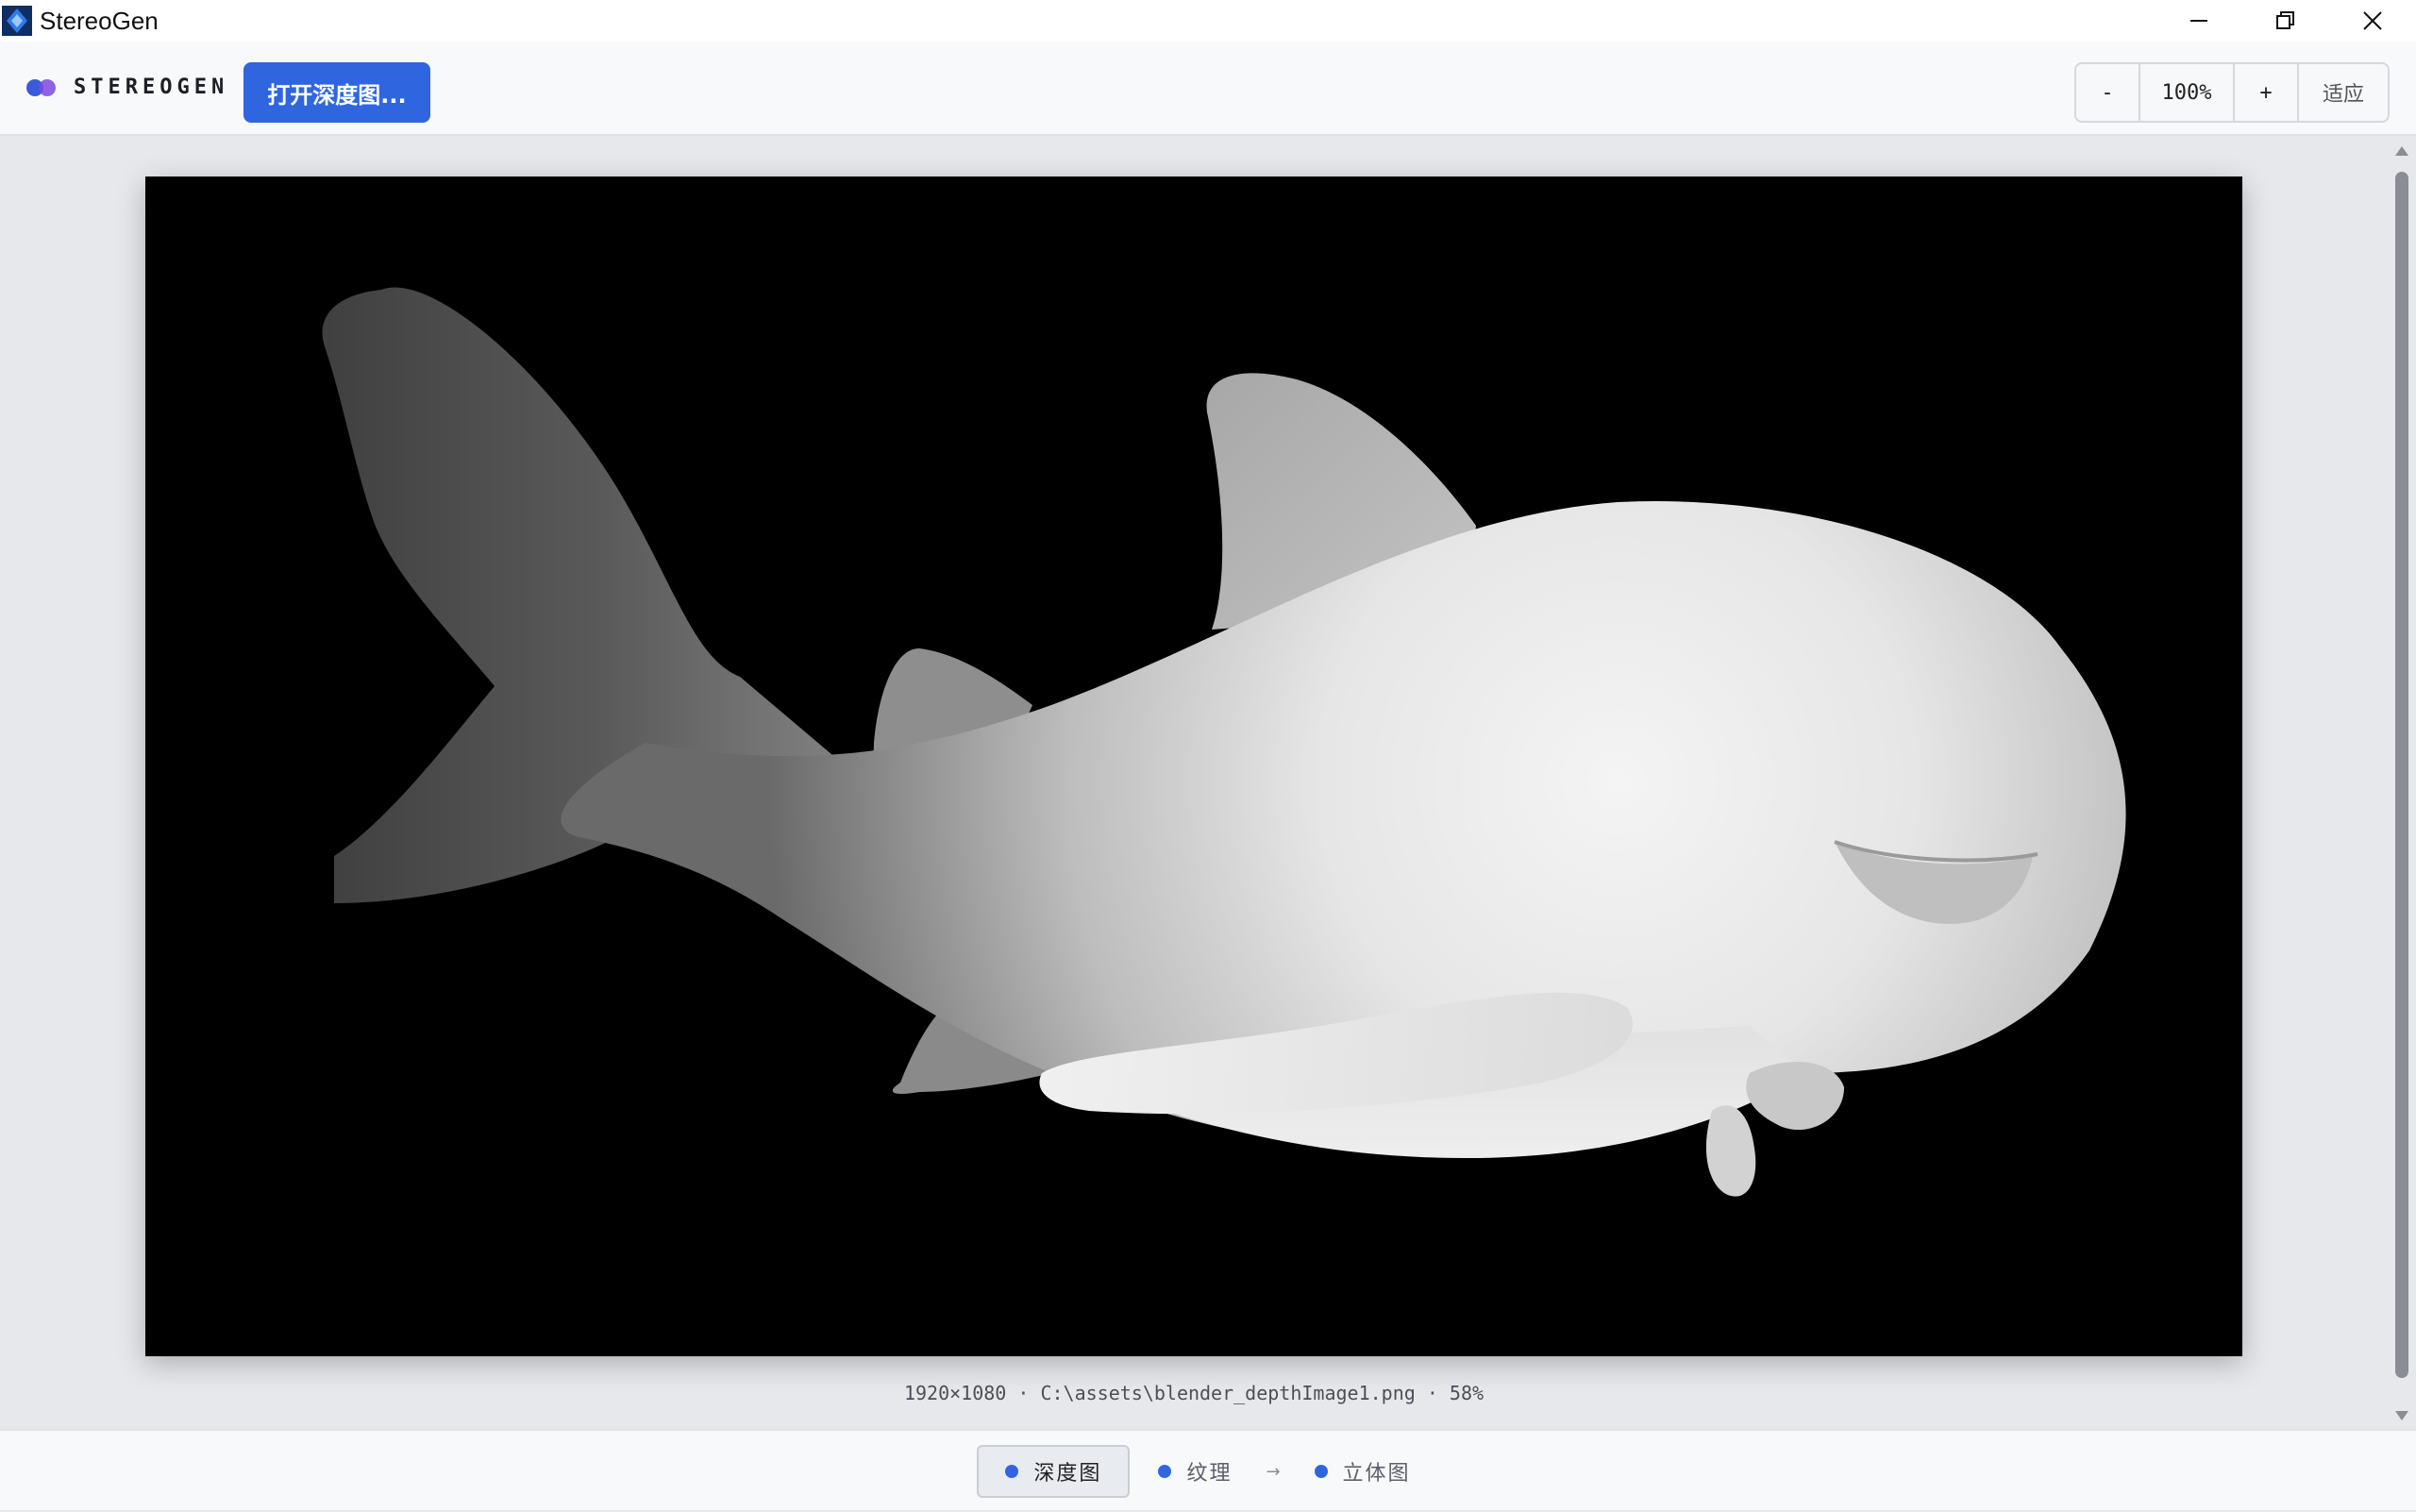 Image resolution: width=2416 pixels, height=1512 pixels. Describe the element at coordinates (2108, 92) in the screenshot. I see `zoom-out-button: -` at that location.